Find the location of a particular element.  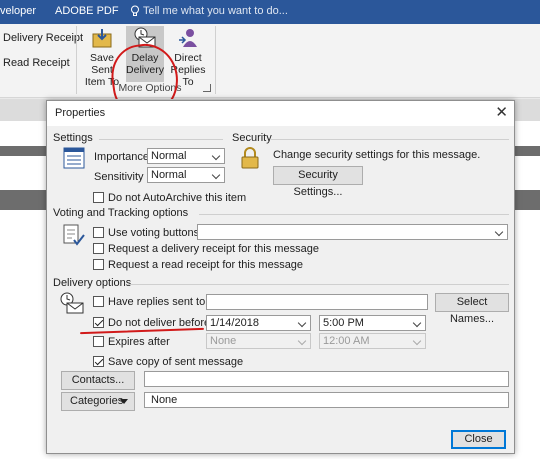

read-receipt-label: Request a read receipt for this message is located at coordinates (206, 265).